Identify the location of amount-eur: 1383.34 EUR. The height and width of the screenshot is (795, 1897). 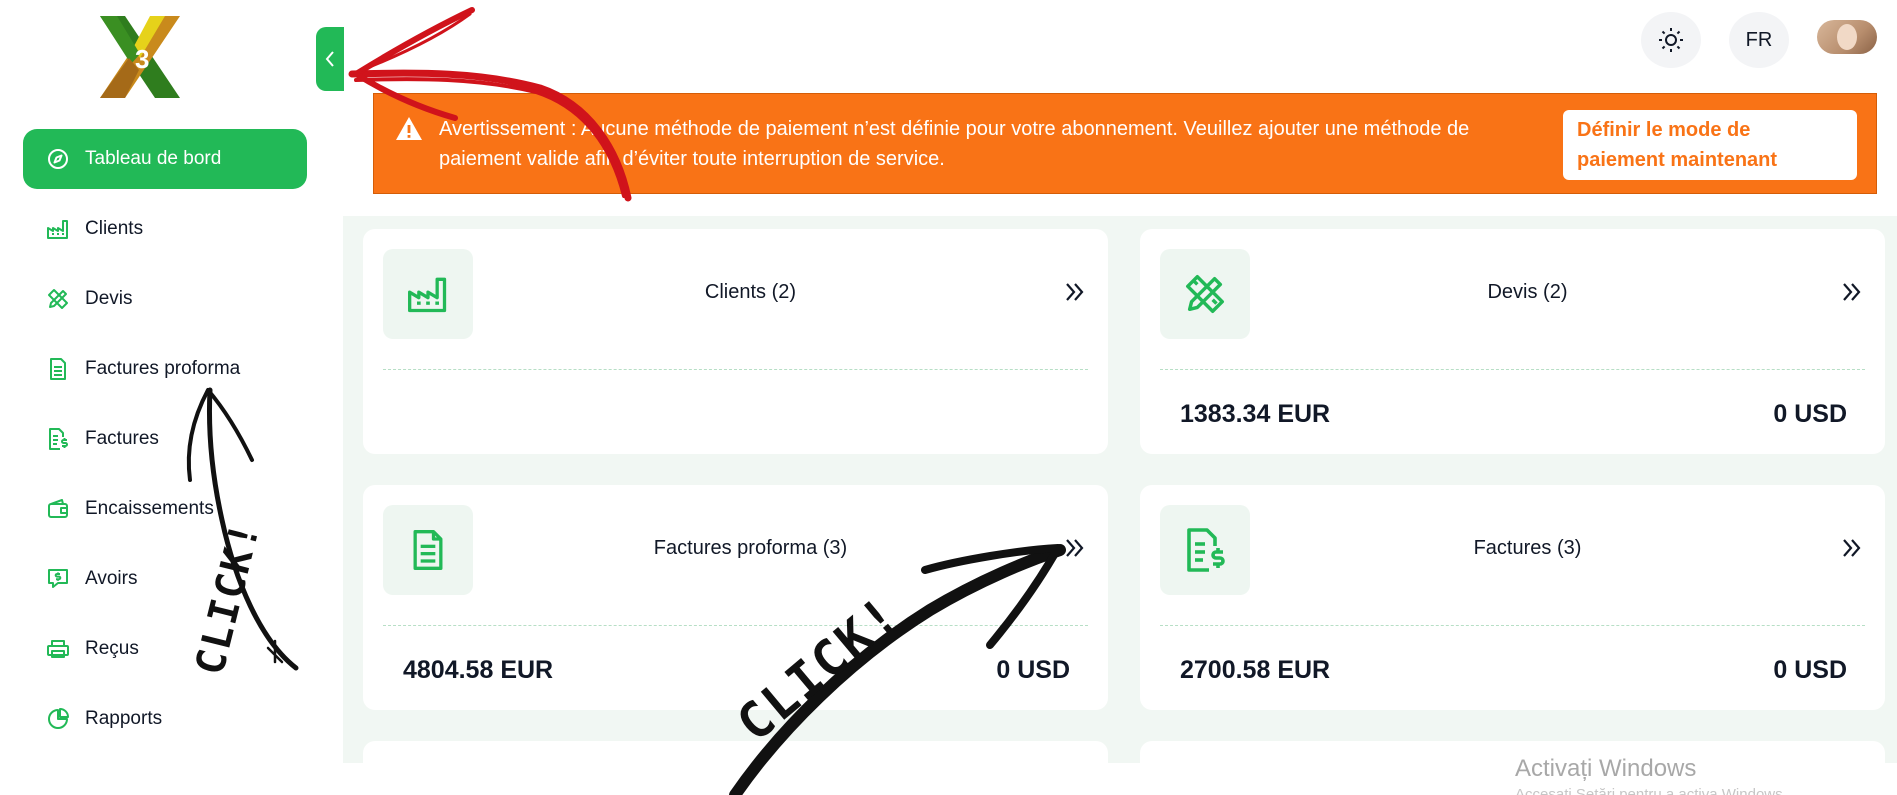
(1255, 414).